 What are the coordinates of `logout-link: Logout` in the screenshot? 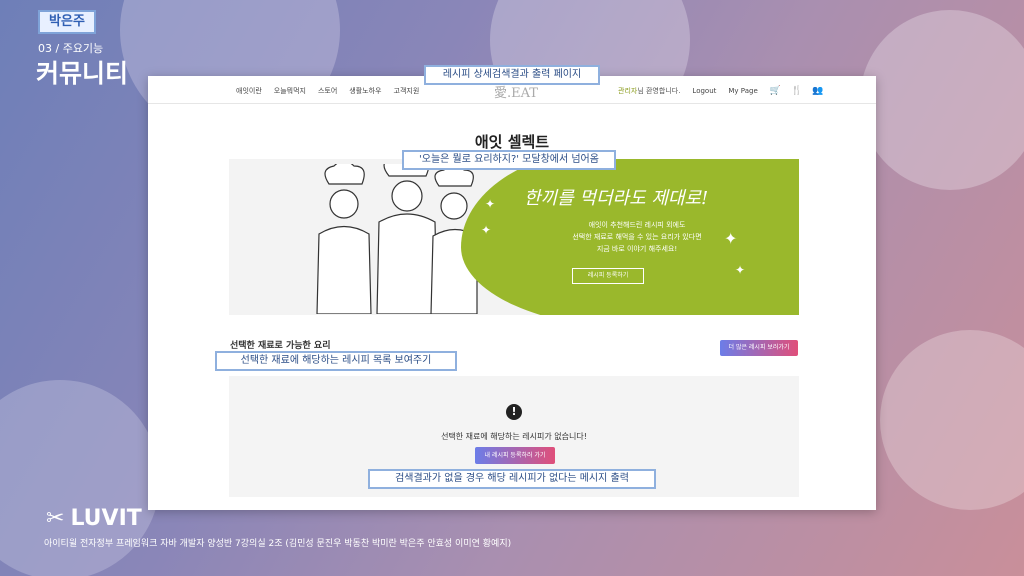 It's located at (704, 91).